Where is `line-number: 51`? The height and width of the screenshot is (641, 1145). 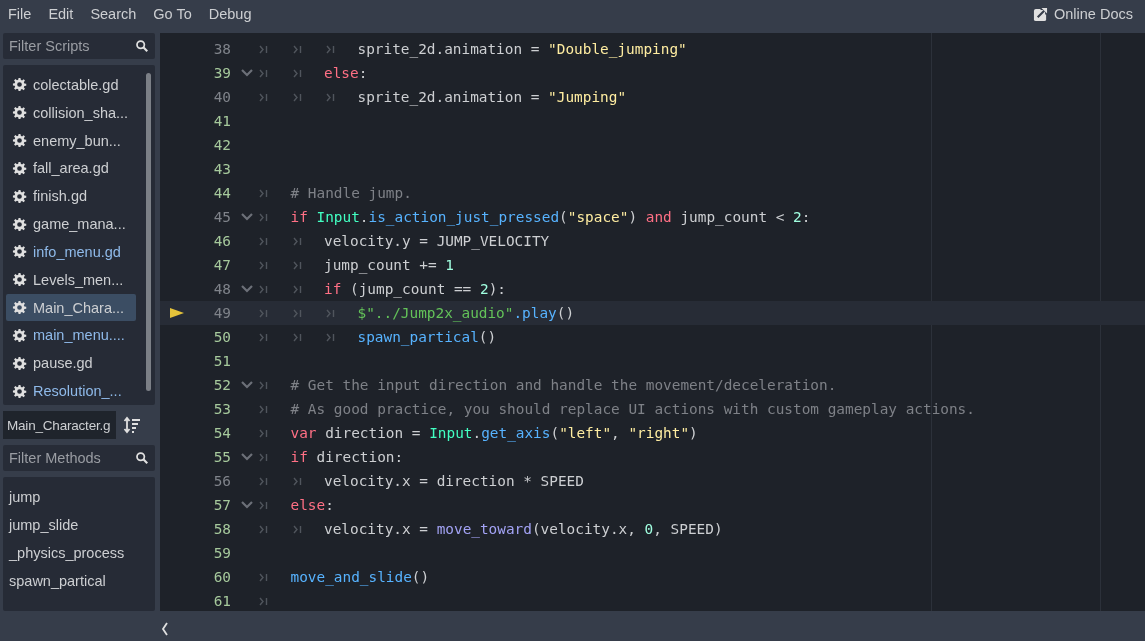
line-number: 51 is located at coordinates (221, 361).